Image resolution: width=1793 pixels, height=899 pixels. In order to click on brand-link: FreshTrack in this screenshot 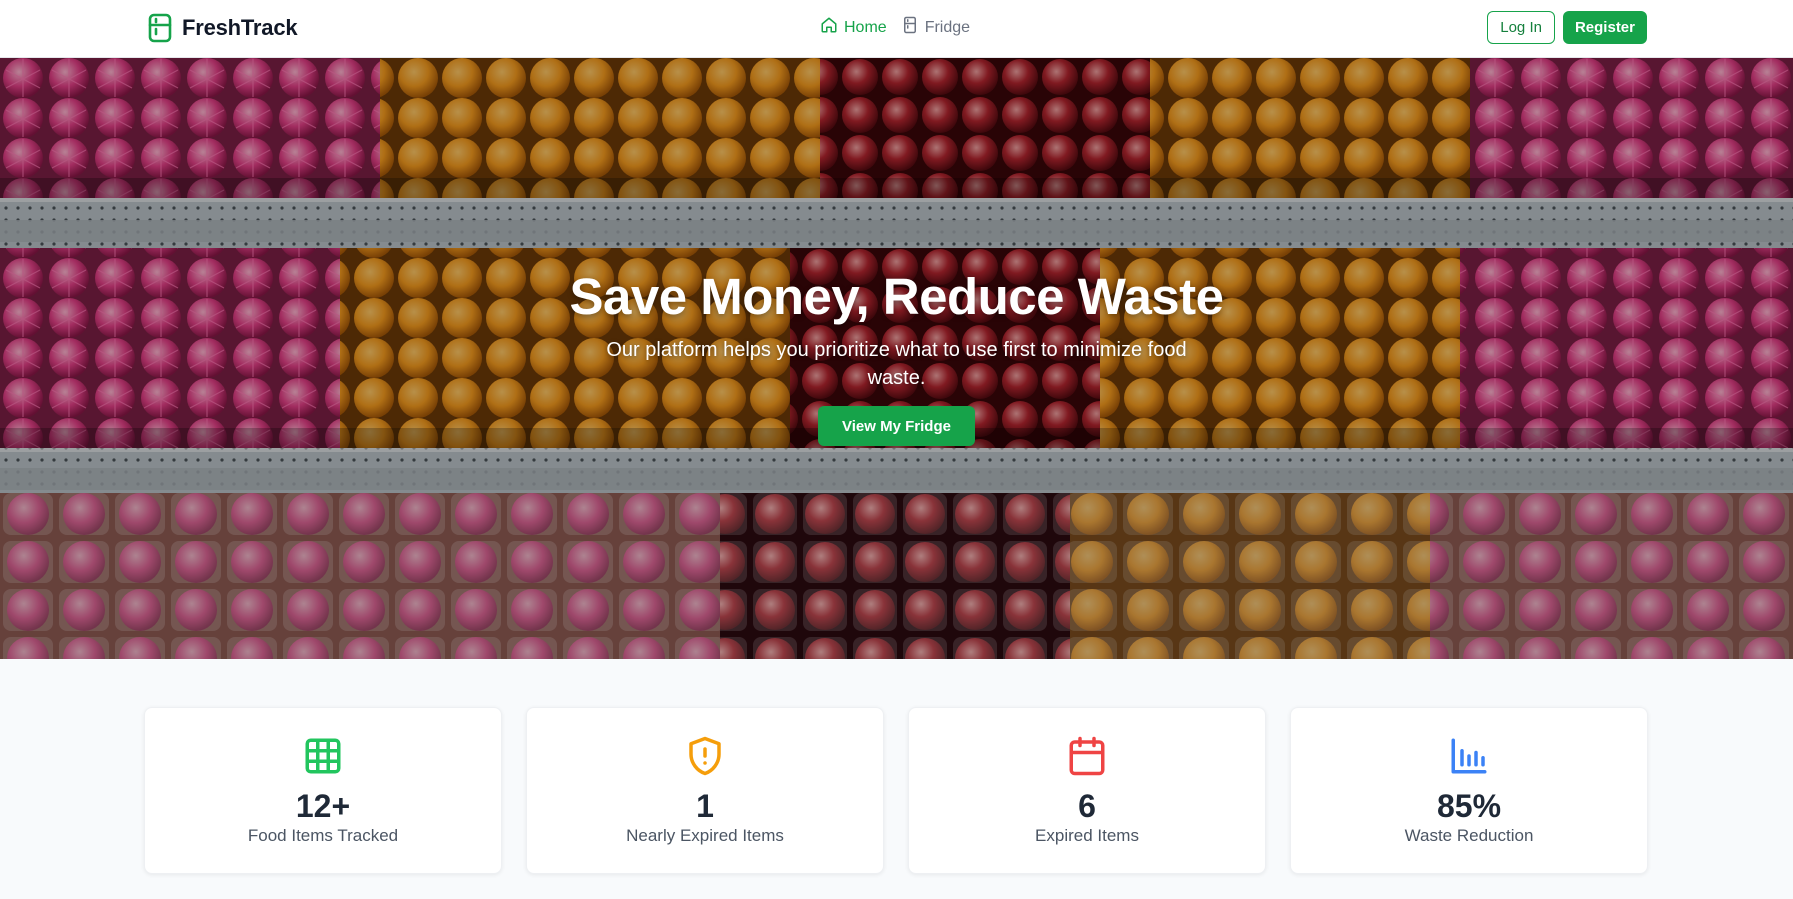, I will do `click(223, 28)`.